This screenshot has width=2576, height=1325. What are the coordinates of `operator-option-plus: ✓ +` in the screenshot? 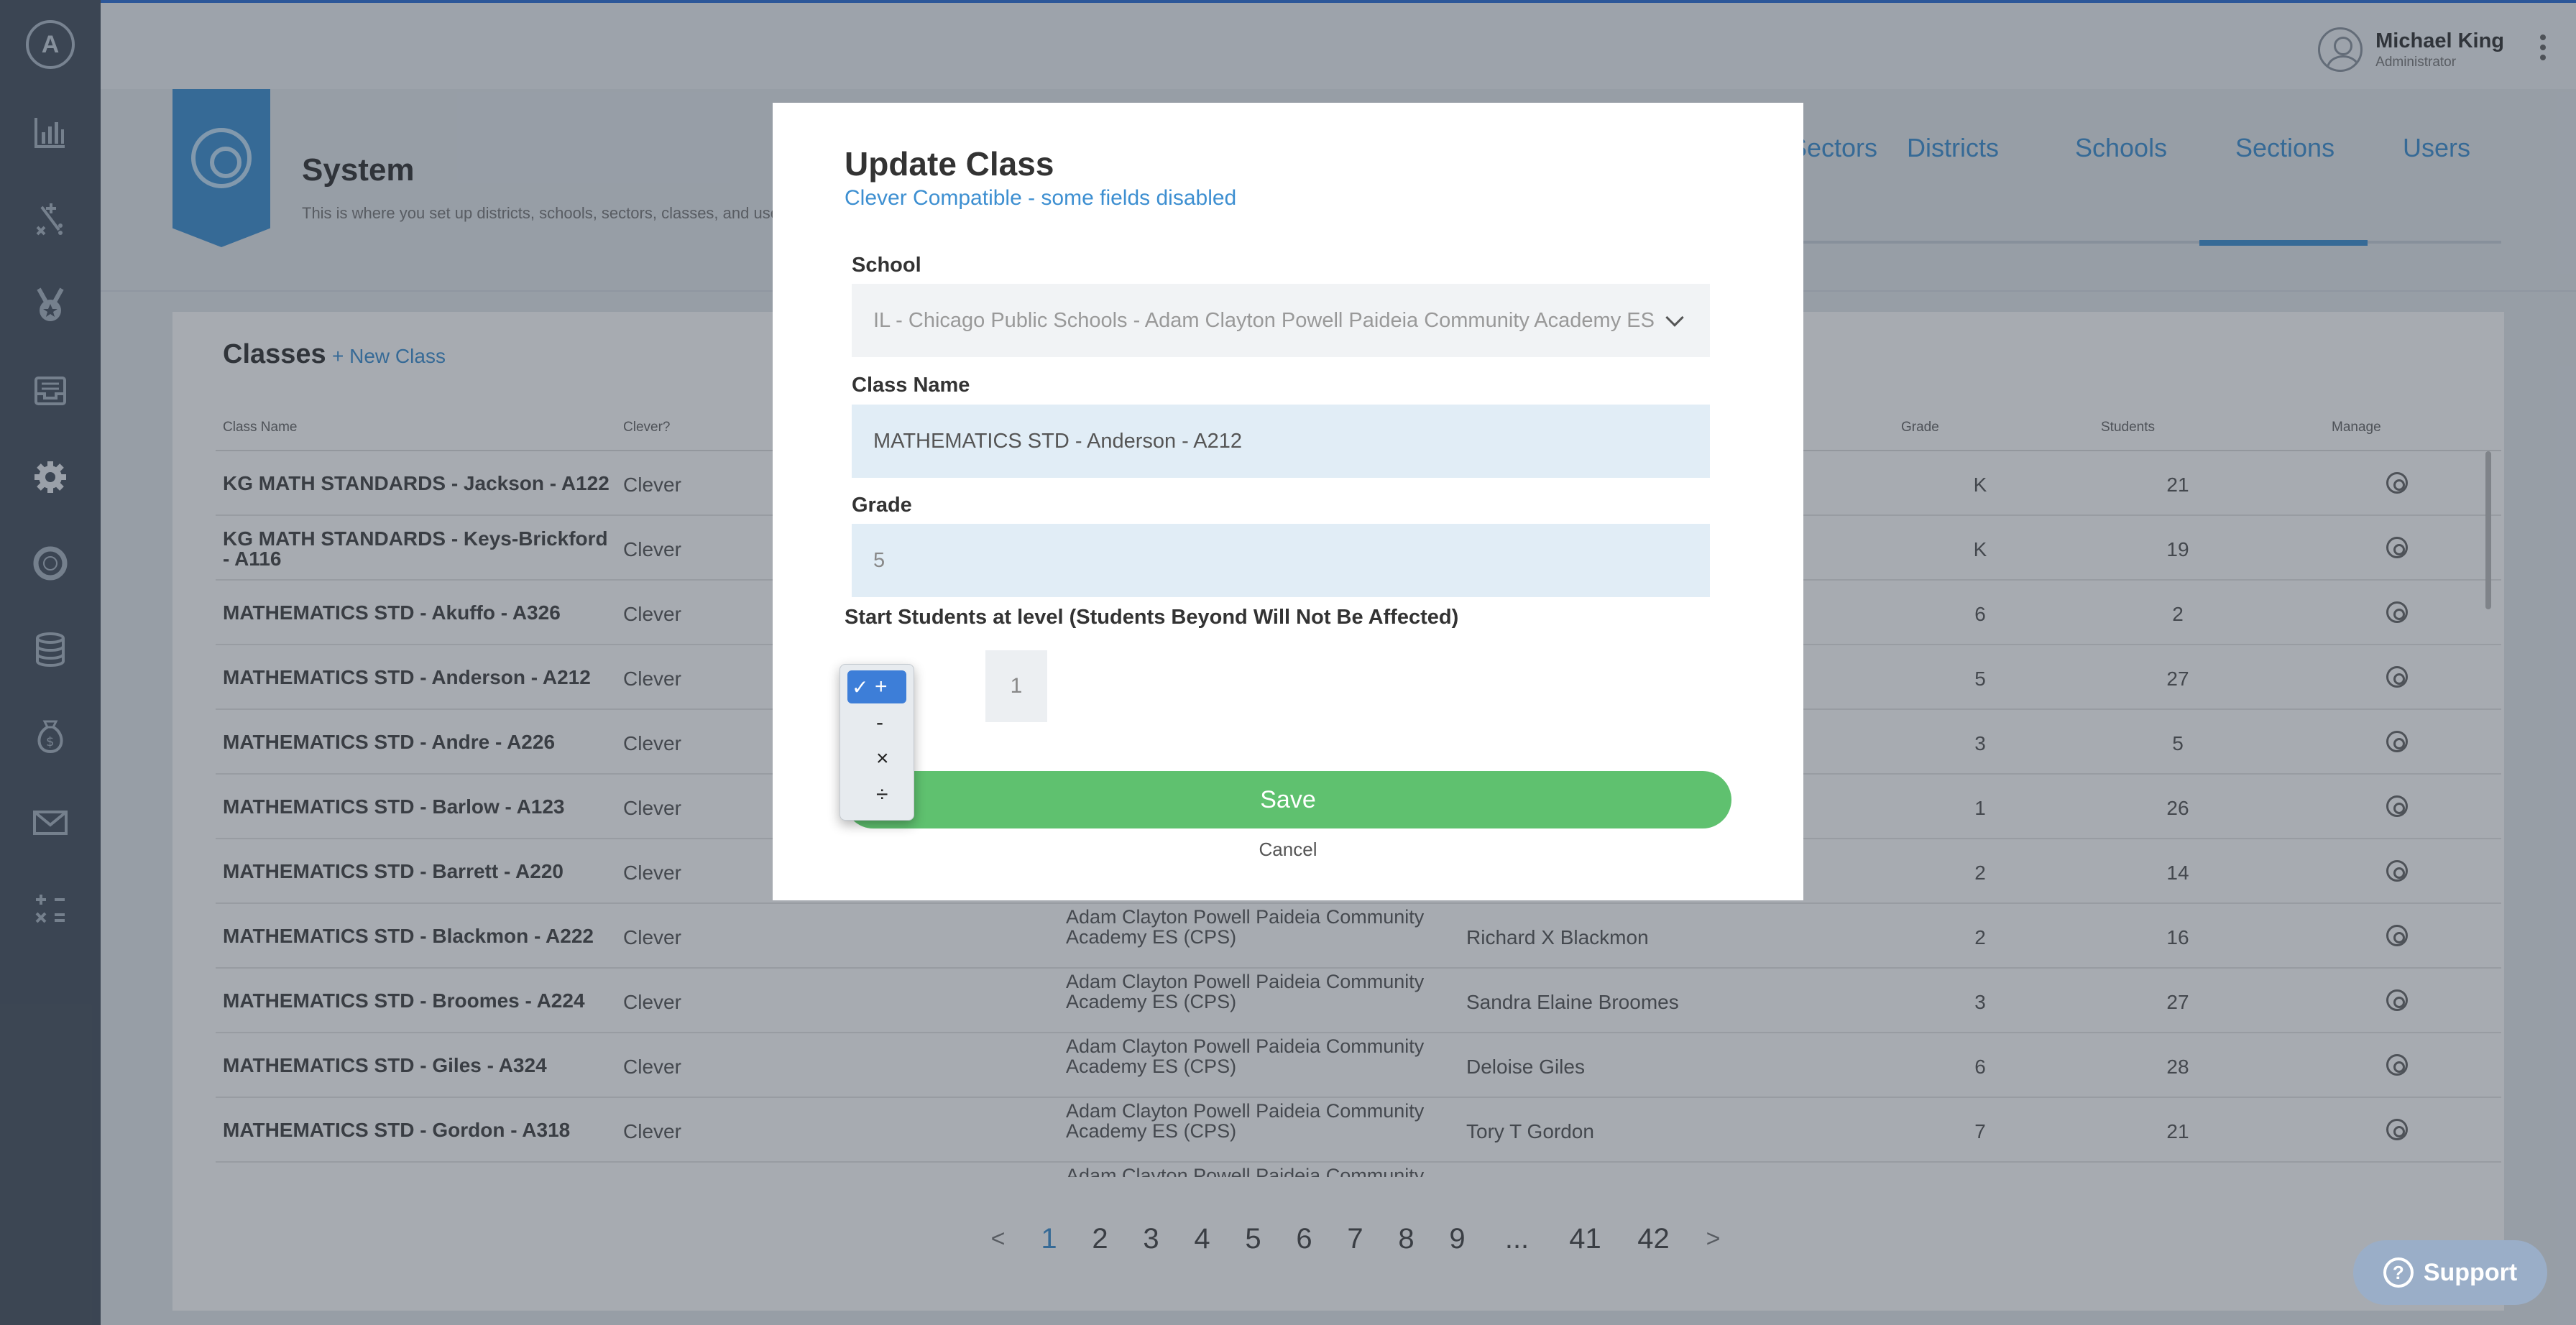 It's located at (876, 686).